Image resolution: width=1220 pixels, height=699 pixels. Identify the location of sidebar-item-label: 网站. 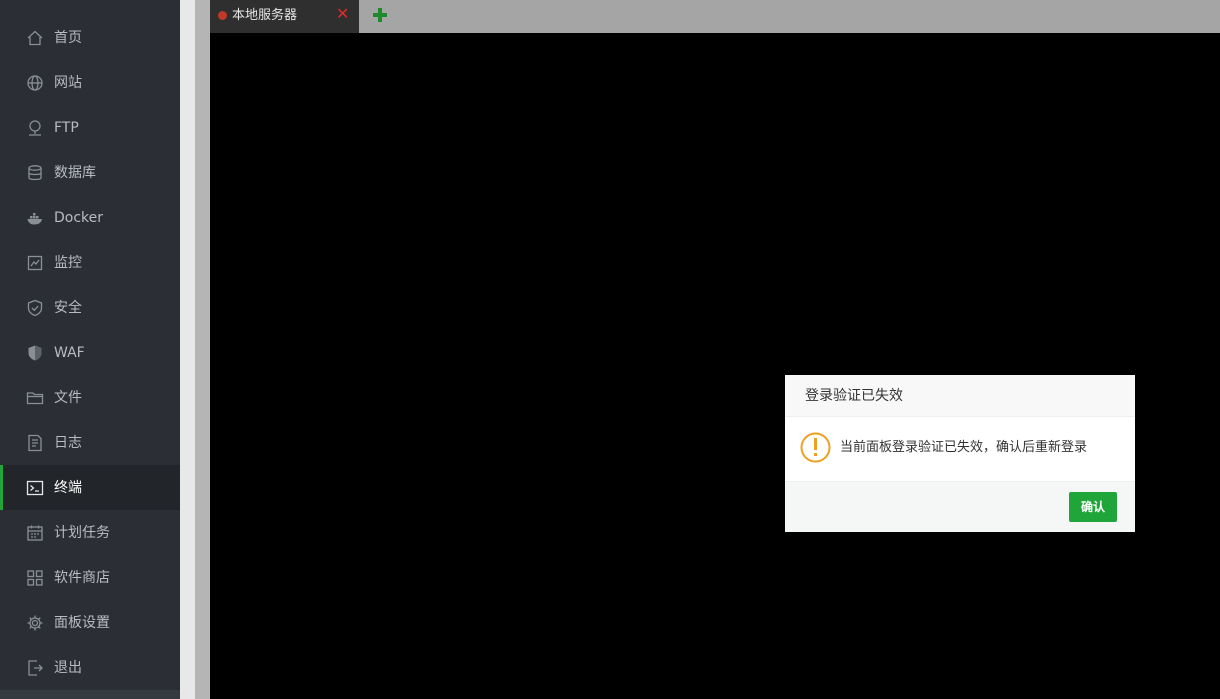
(68, 83).